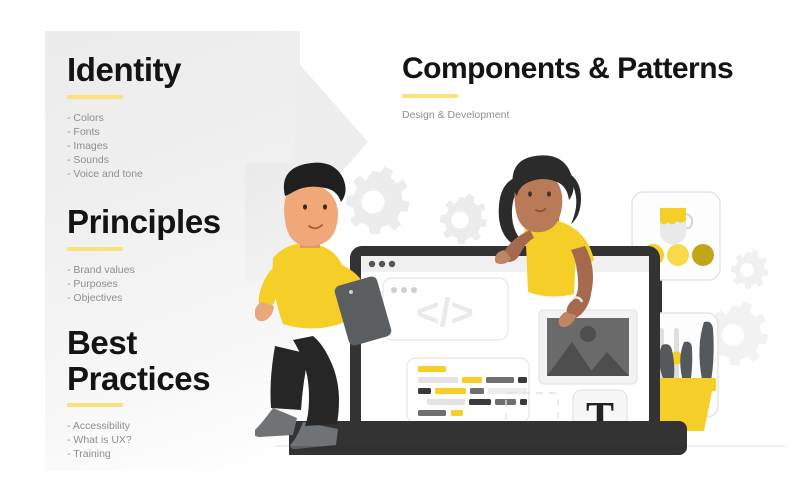 The height and width of the screenshot is (502, 797). What do you see at coordinates (95, 96) in the screenshot?
I see `section-identity-underline` at bounding box center [95, 96].